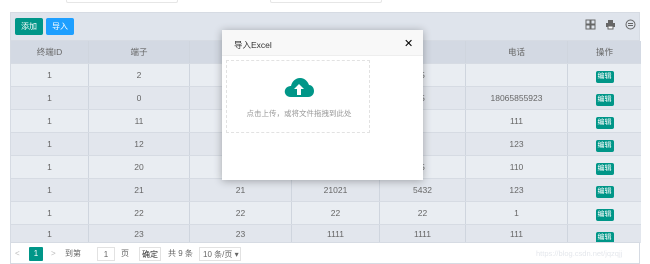 This screenshot has height=264, width=650. Describe the element at coordinates (590, 26) in the screenshot. I see `columns-icon` at that location.